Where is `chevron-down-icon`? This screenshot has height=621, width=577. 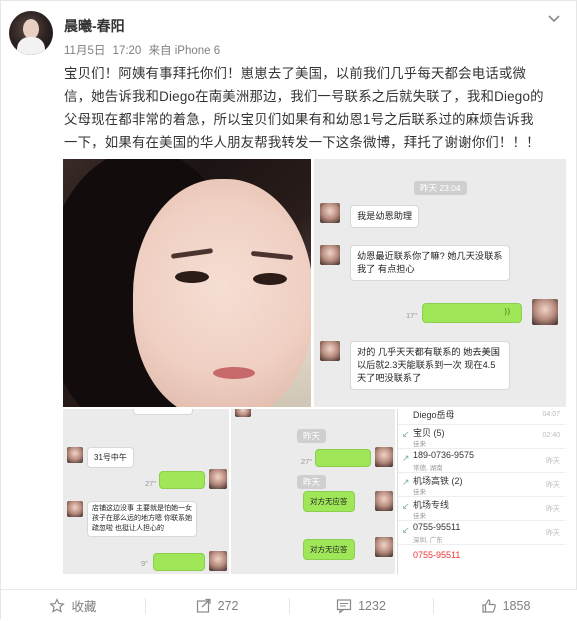 chevron-down-icon is located at coordinates (554, 19).